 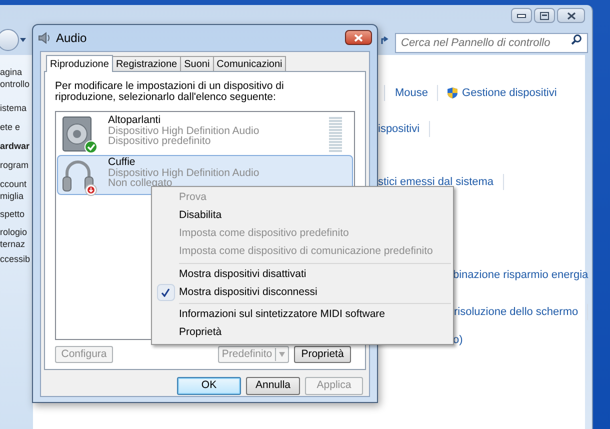 What do you see at coordinates (160, 141) in the screenshot?
I see `device-detail: Dispositivo predefinito` at bounding box center [160, 141].